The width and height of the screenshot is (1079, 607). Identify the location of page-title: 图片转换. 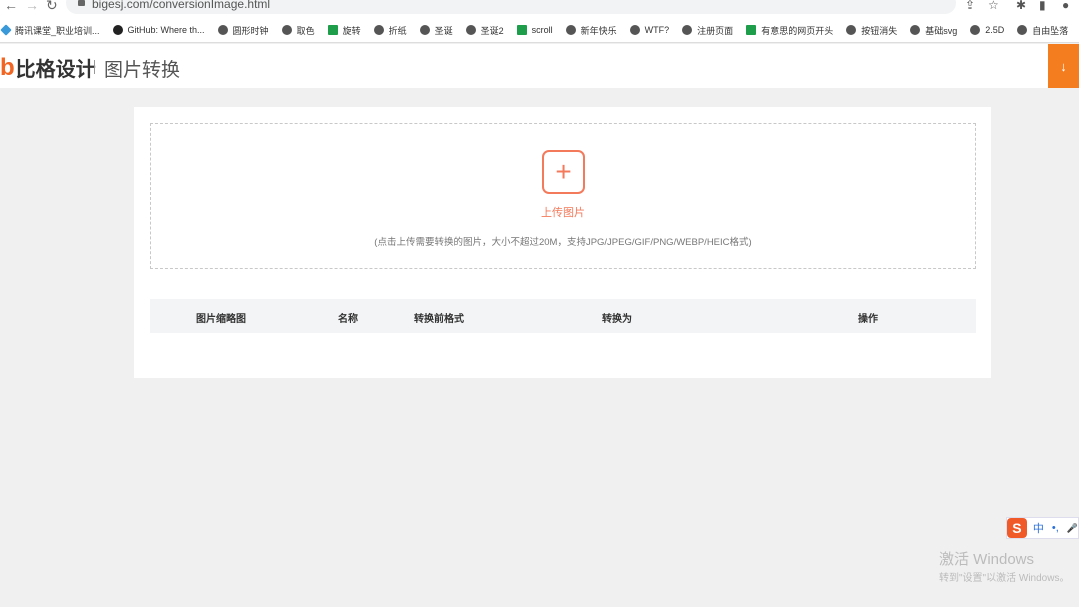
(142, 70).